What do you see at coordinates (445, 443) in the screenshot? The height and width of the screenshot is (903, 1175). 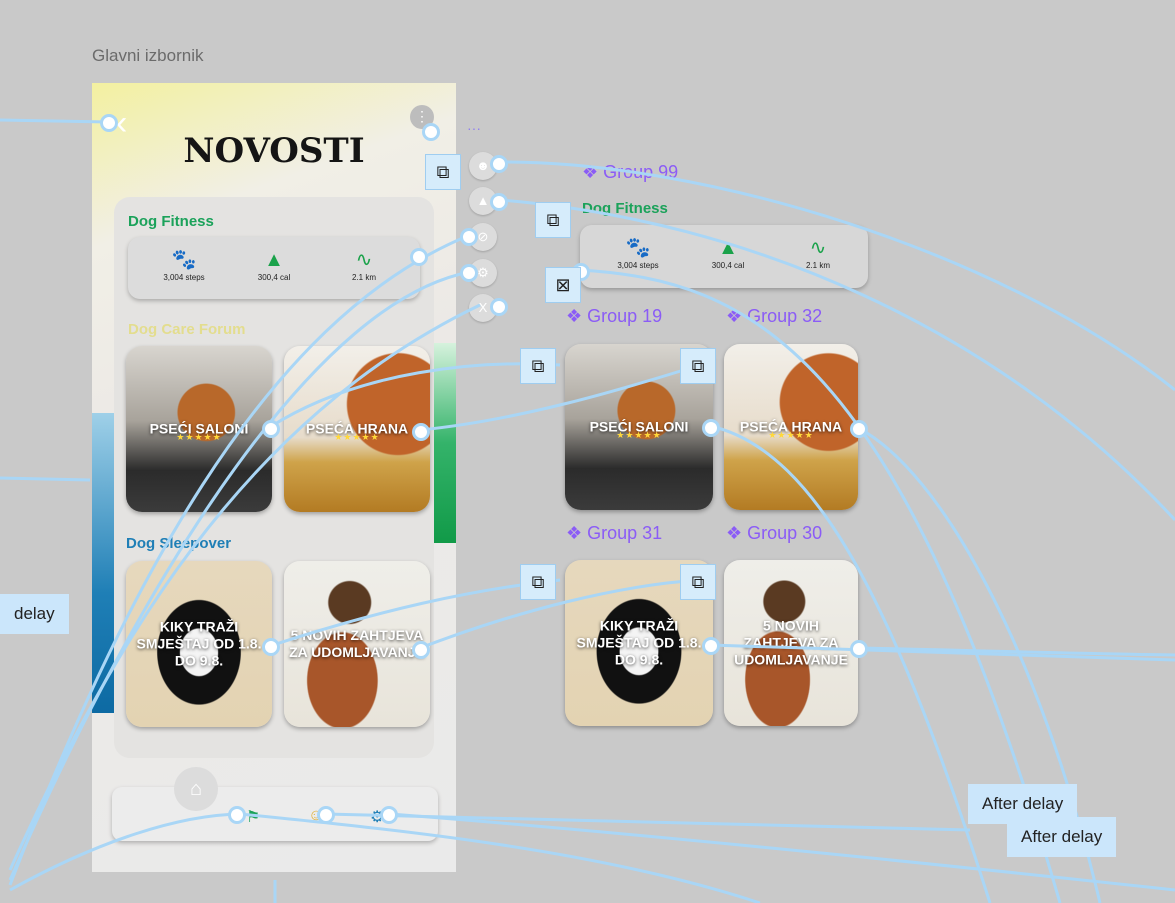 I see `edge-gradient-right` at bounding box center [445, 443].